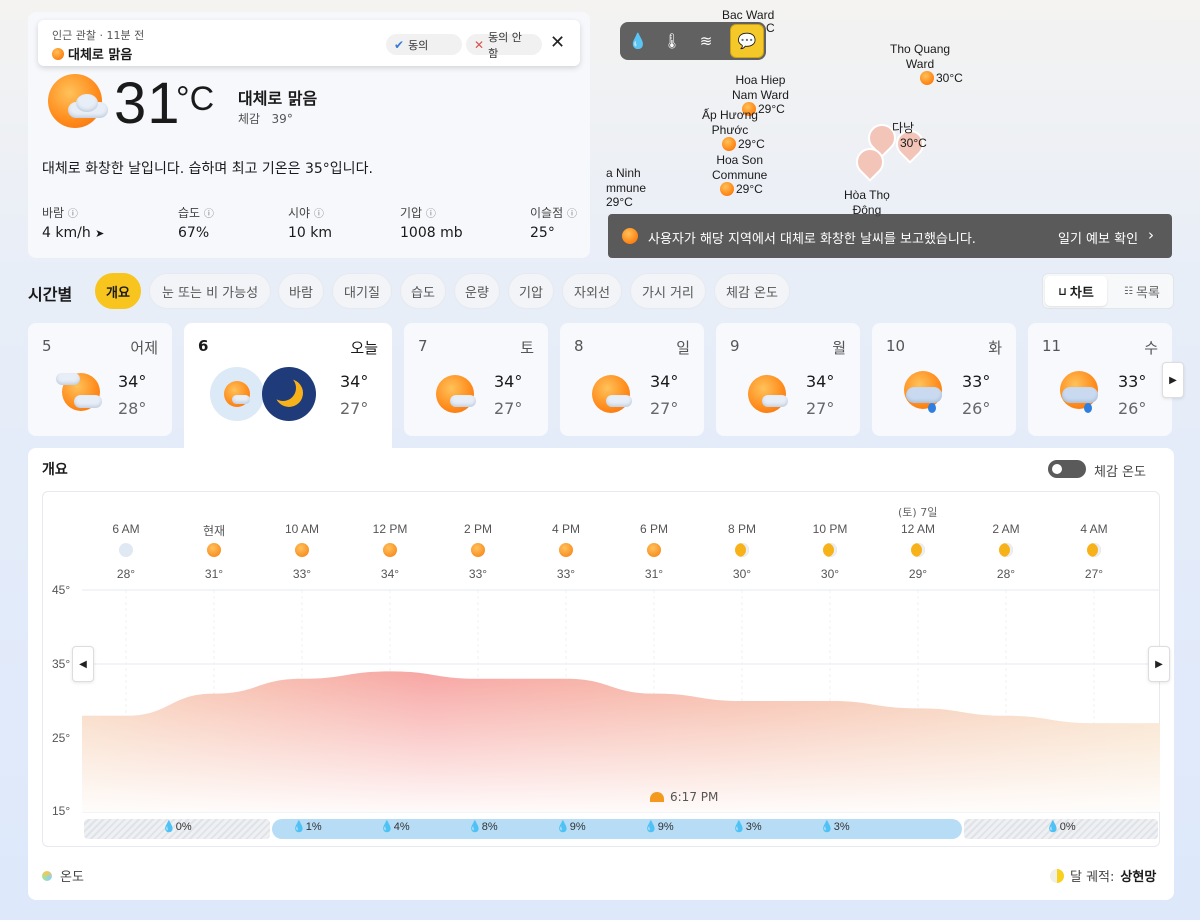 The width and height of the screenshot is (1200, 920). I want to click on day-weekday: 어제, so click(144, 348).